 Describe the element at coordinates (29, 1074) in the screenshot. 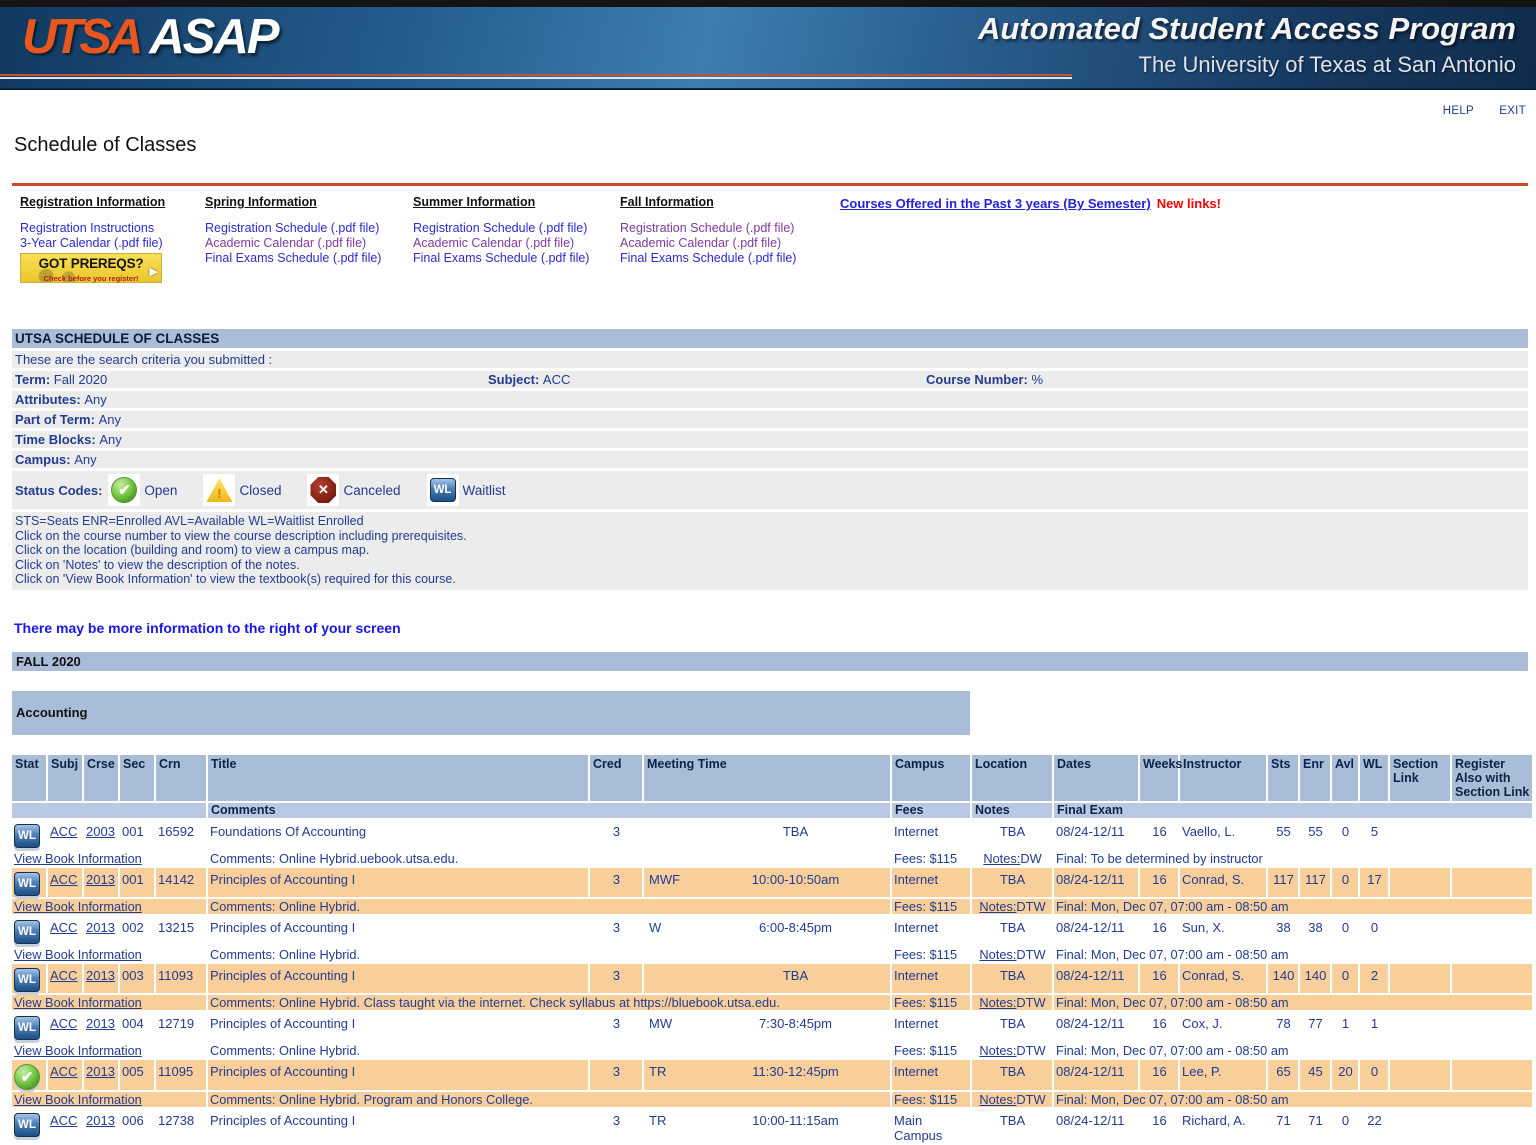

I see `stat-cell: ✔` at that location.